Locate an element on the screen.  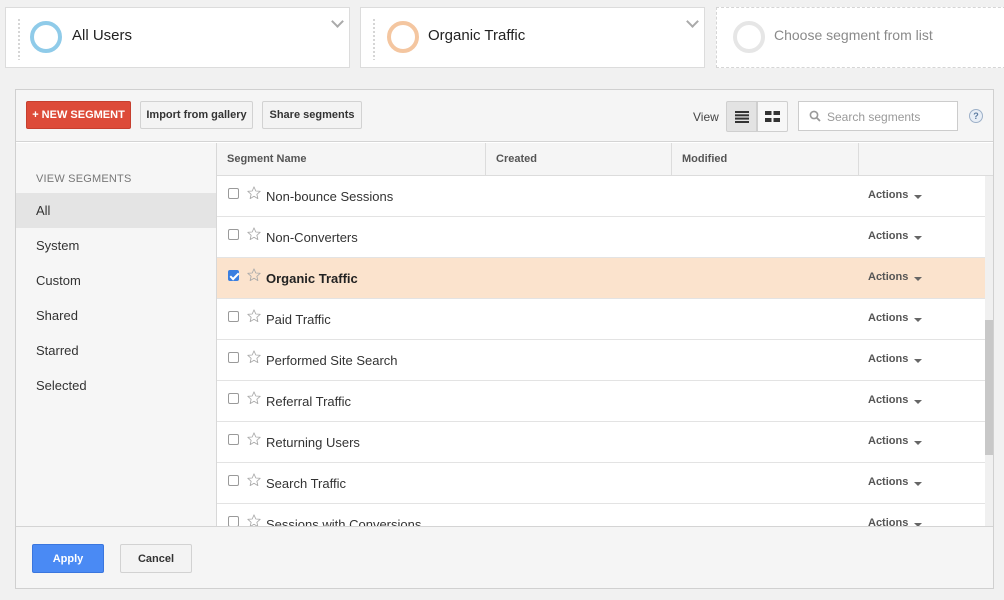
segment-card-empty: Choose segment from list is located at coordinates (860, 37).